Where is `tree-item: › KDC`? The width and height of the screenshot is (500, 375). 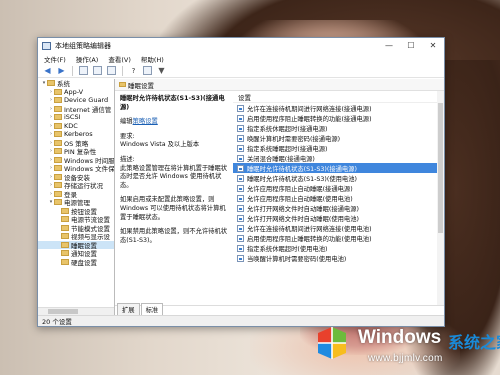
tree-item: › KDC is located at coordinates (76, 126).